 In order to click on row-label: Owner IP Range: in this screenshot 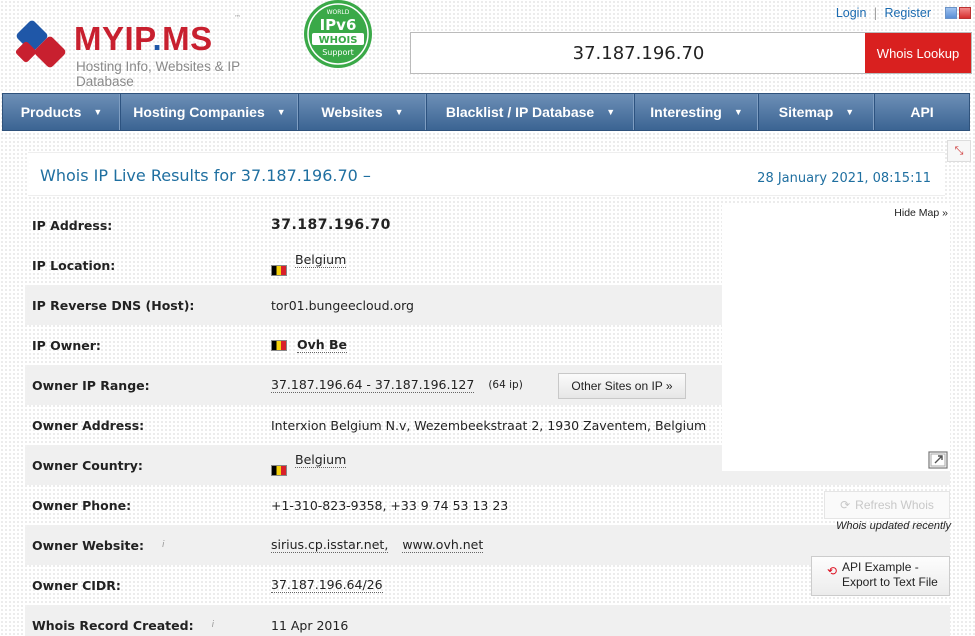, I will do `click(91, 385)`.